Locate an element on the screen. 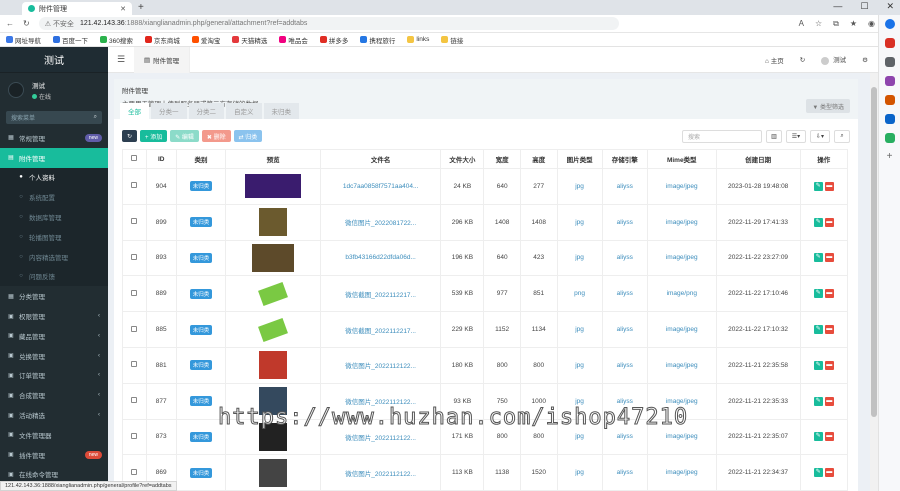 The image size is (900, 491). sidebar-item: ▦ 常规管理 new is located at coordinates (54, 138).